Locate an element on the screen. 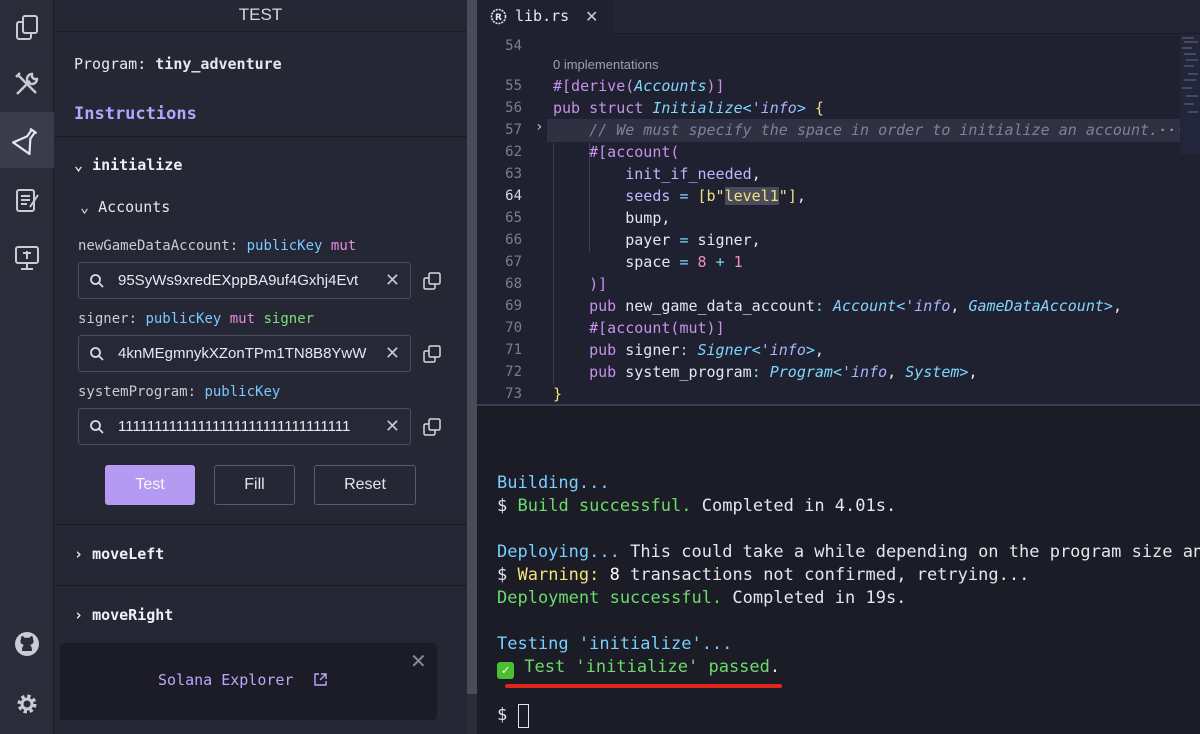 The height and width of the screenshot is (734, 1200). account-value: 95SyWs9xredEXppBA9uf4Gxhj4Evt is located at coordinates (246, 280).